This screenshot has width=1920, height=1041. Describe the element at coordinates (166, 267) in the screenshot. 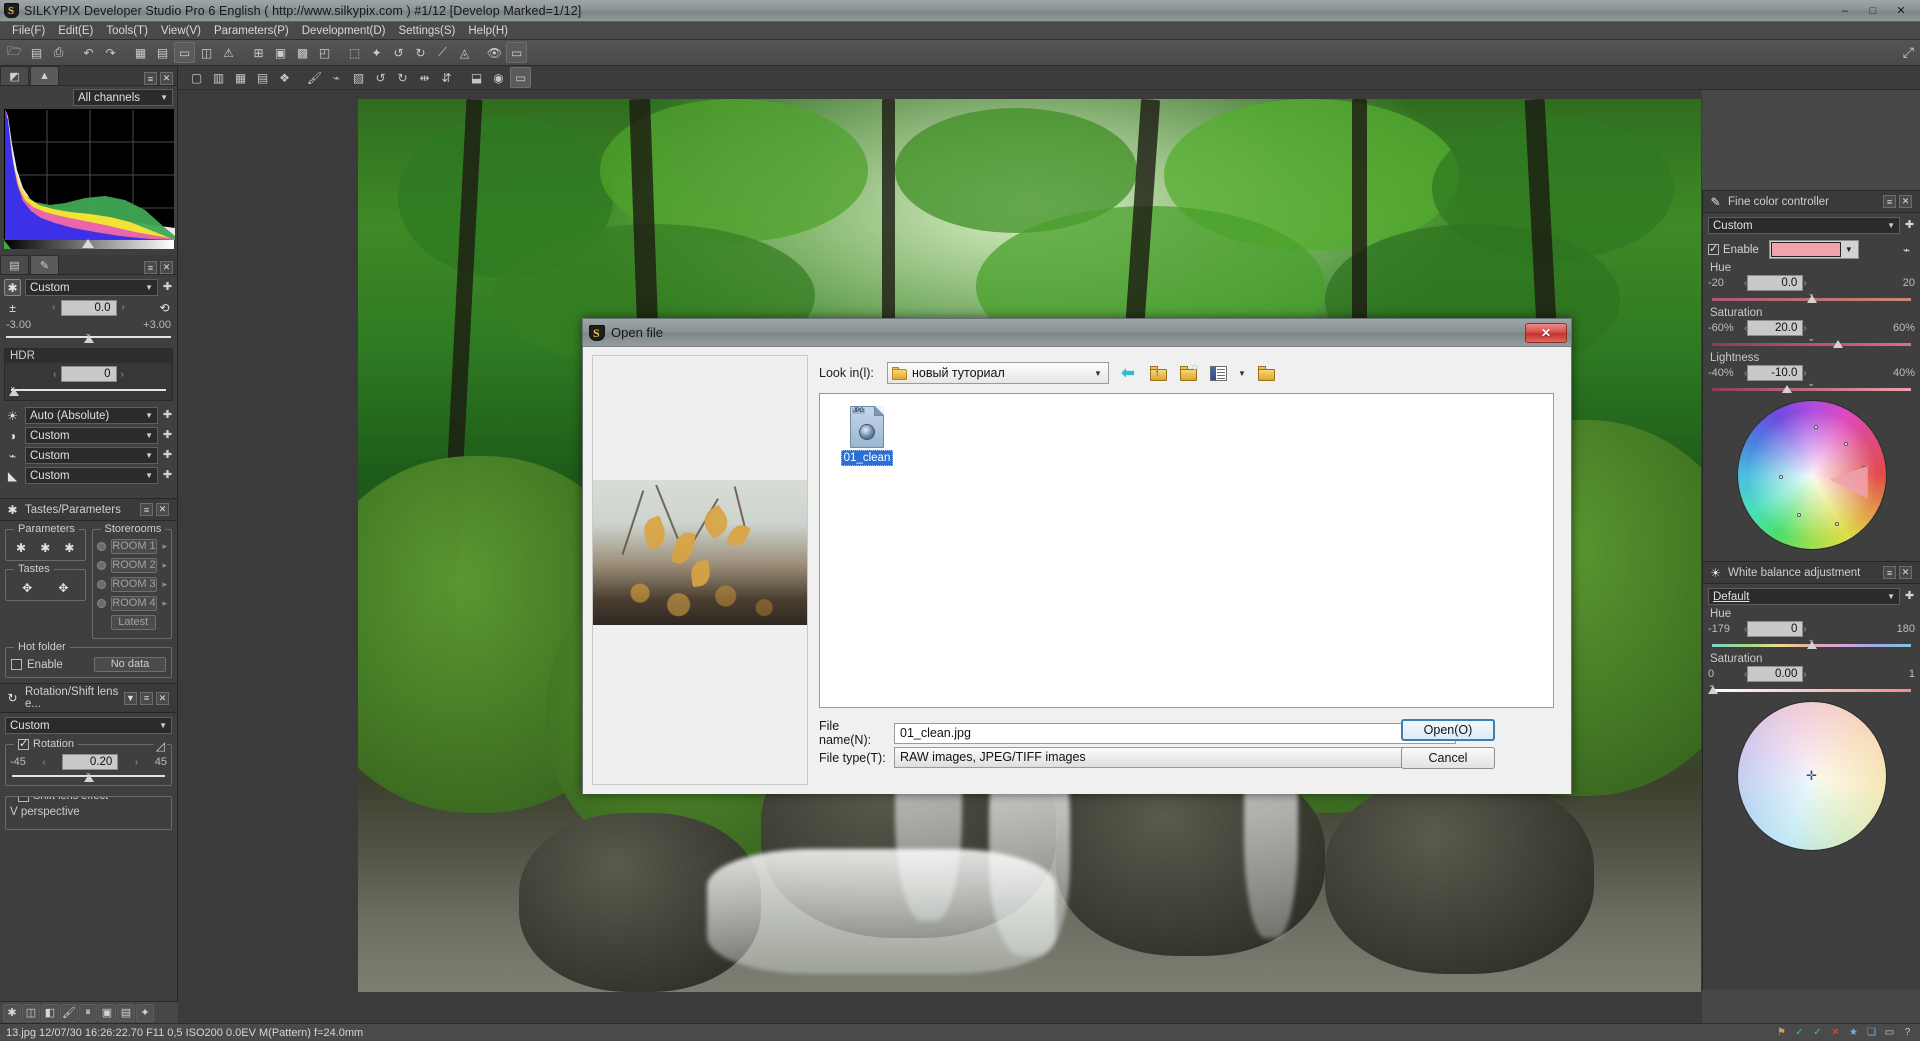

I see `exposure-panel-close-icon: ✕` at that location.